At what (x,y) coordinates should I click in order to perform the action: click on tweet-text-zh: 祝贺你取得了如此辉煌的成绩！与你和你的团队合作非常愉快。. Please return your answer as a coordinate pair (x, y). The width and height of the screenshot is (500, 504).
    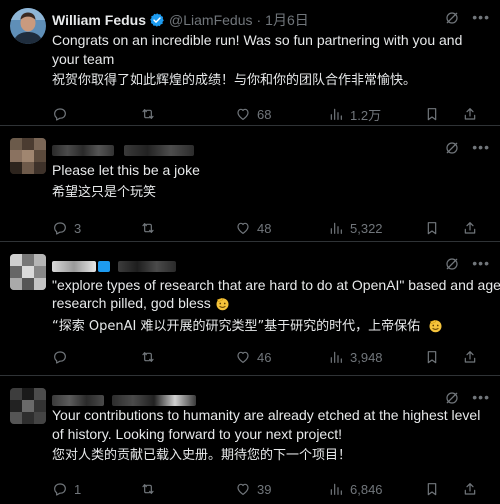
    Looking at the image, I should click on (234, 80).